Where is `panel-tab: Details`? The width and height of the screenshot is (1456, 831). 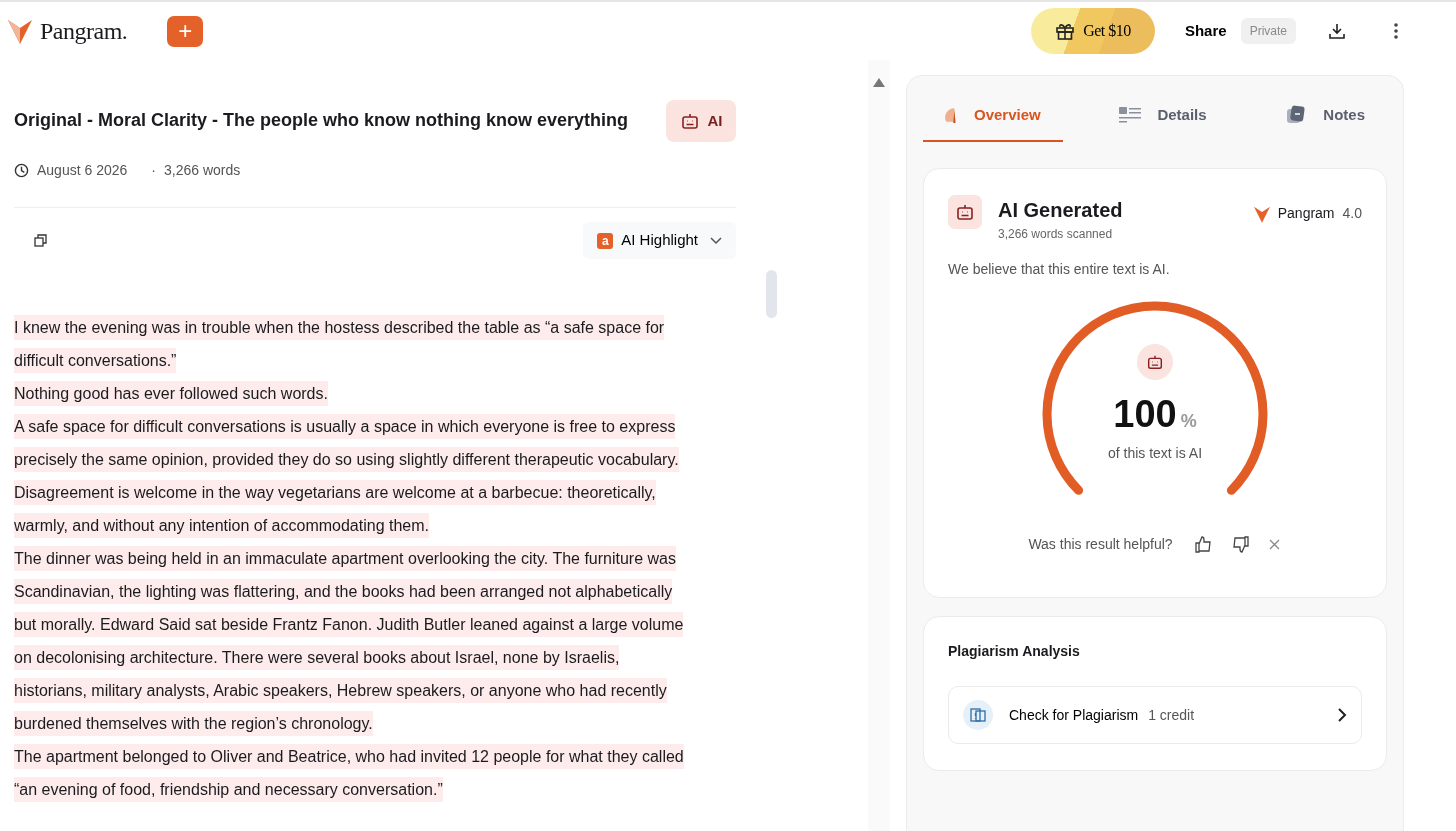 panel-tab: Details is located at coordinates (1163, 116).